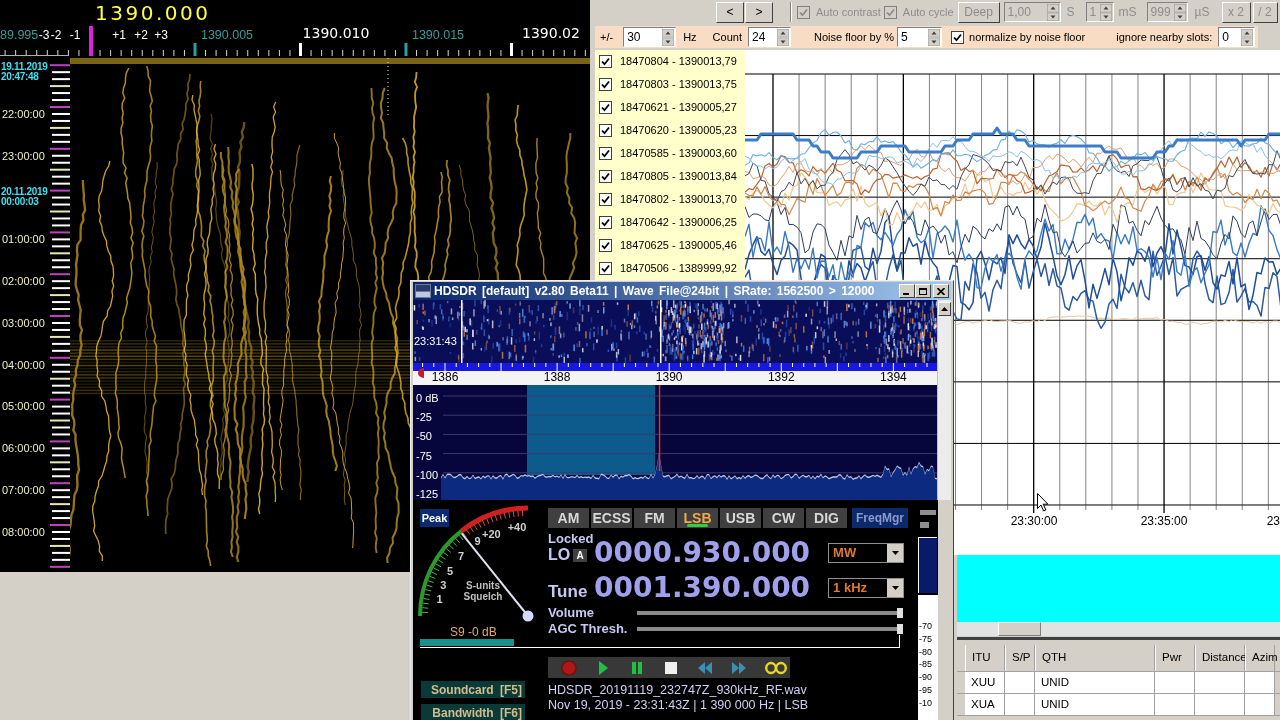  I want to click on time-label: 08:00:00, so click(23, 531).